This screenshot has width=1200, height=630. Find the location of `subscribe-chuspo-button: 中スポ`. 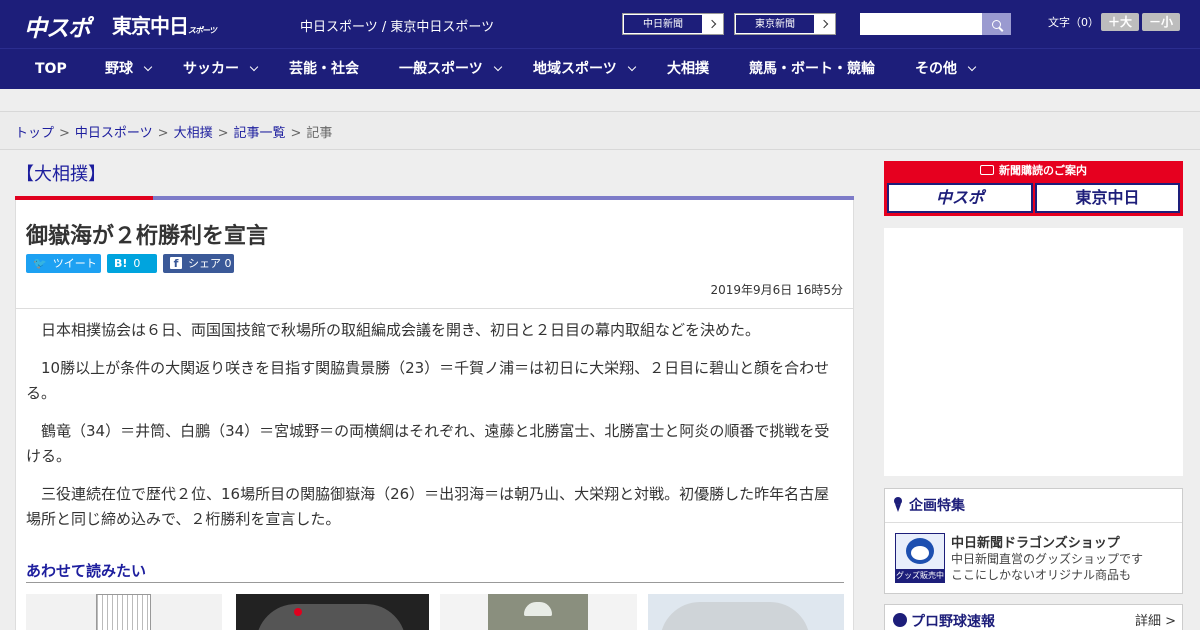

subscribe-chuspo-button: 中スポ is located at coordinates (960, 198).